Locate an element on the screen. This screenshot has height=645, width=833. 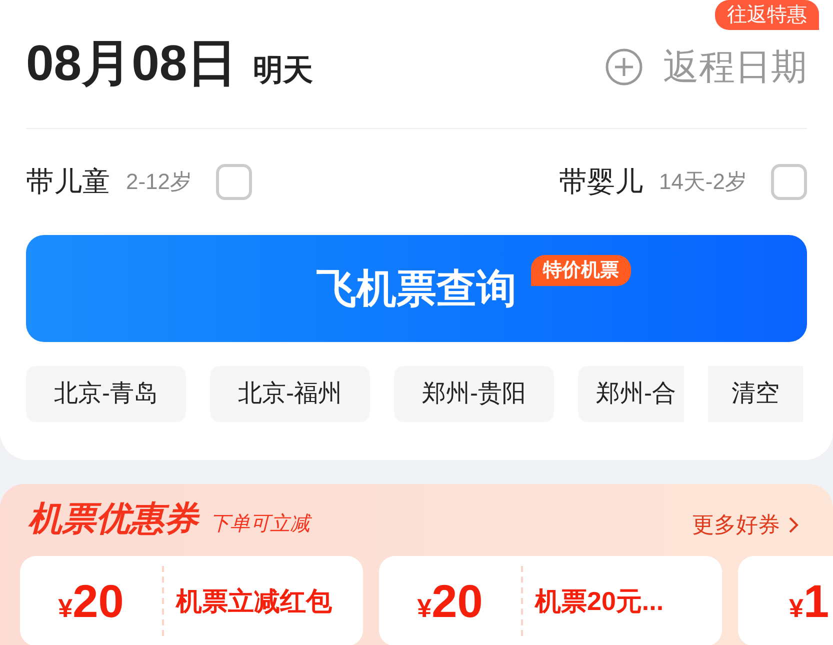
day-label: 明天 is located at coordinates (283, 72).